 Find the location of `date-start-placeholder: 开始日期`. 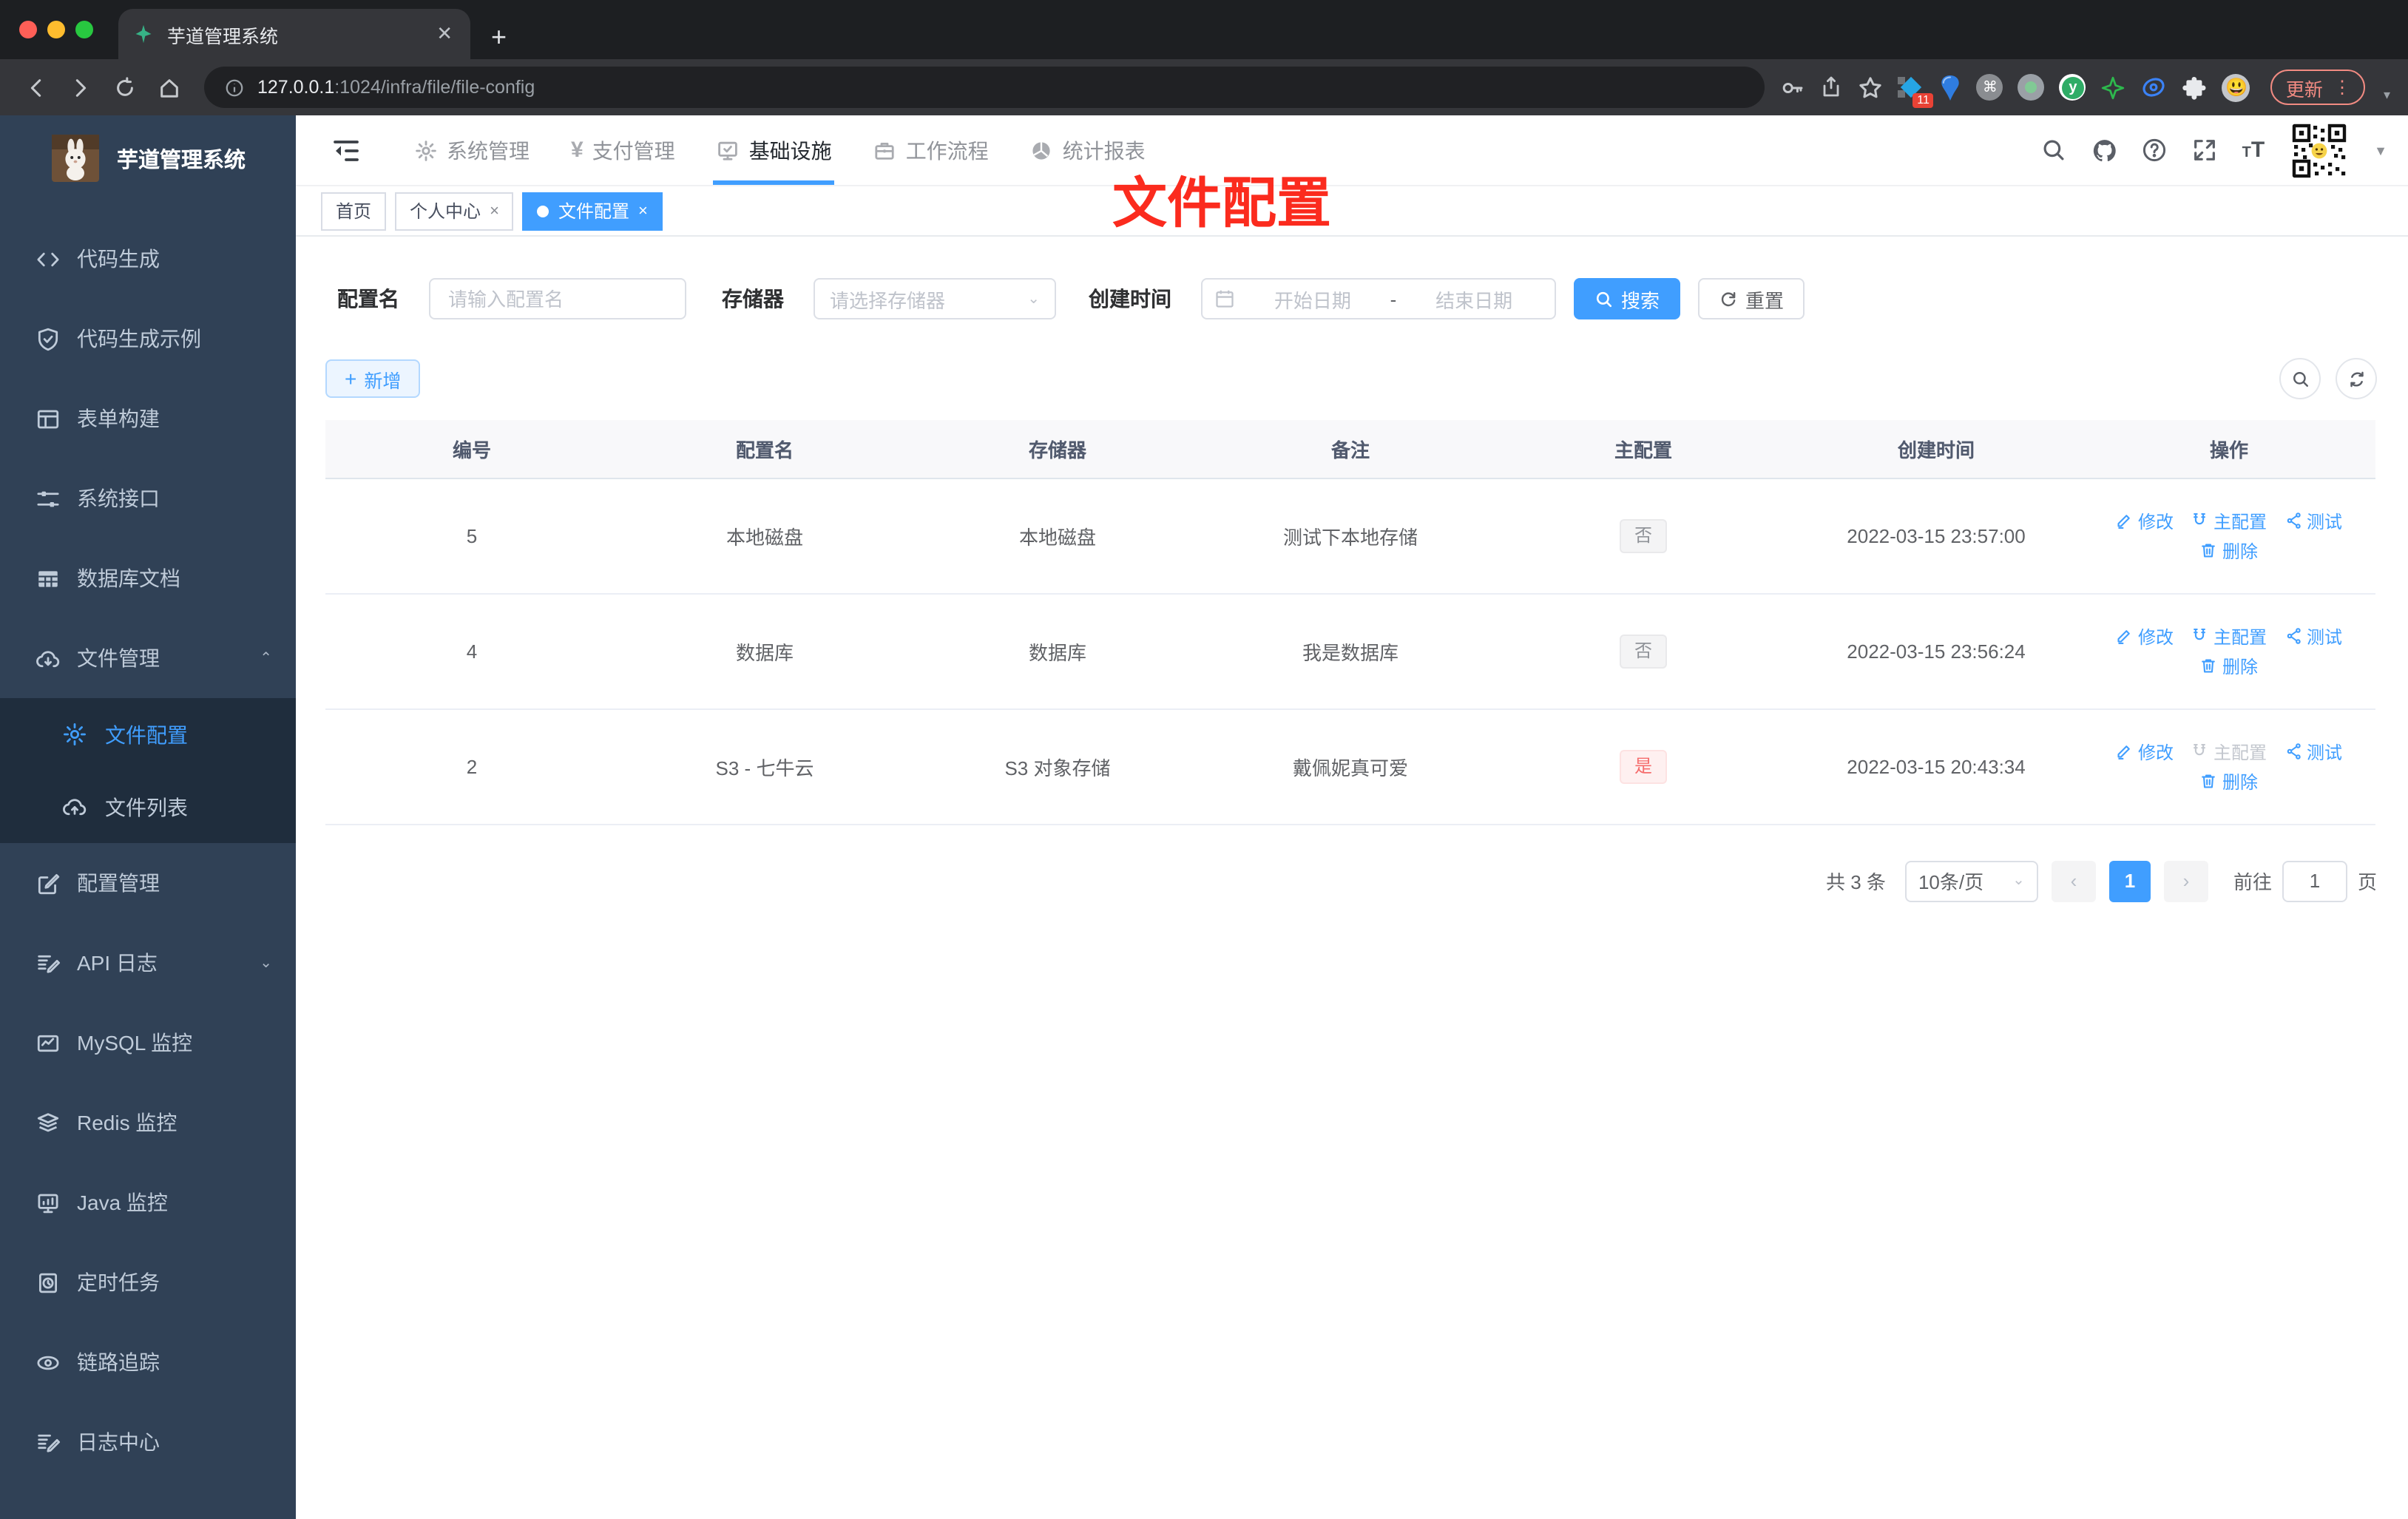

date-start-placeholder: 开始日期 is located at coordinates (1312, 299).